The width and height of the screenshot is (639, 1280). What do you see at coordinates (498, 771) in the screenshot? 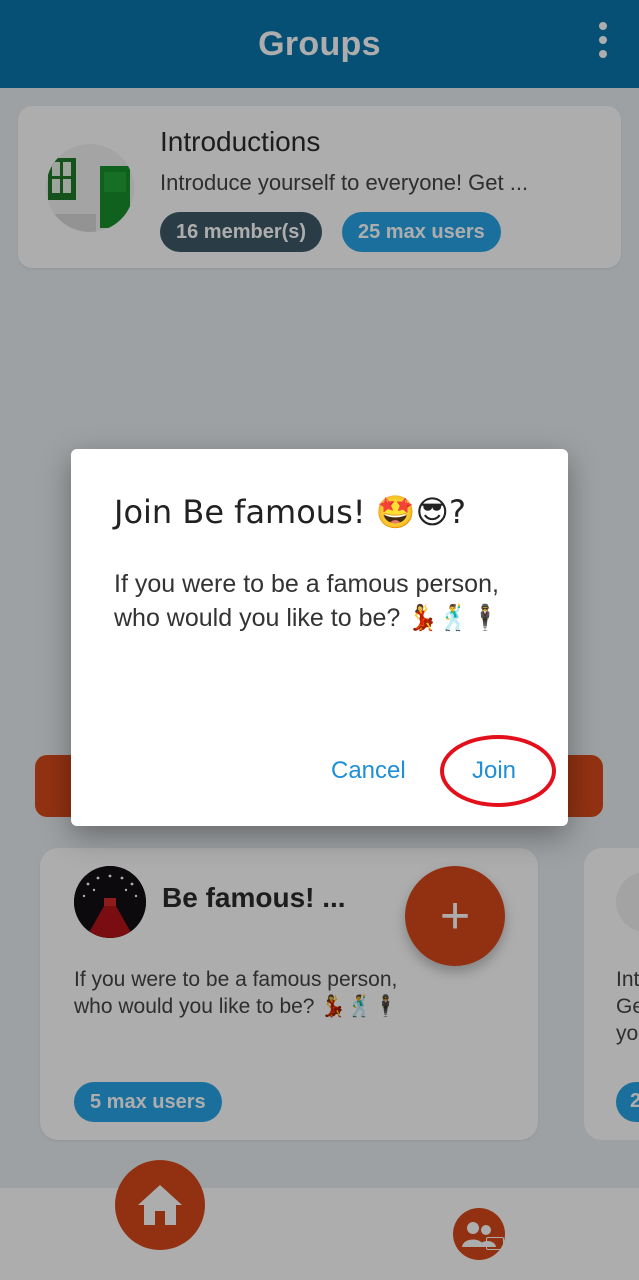
I see `highlight-ring` at bounding box center [498, 771].